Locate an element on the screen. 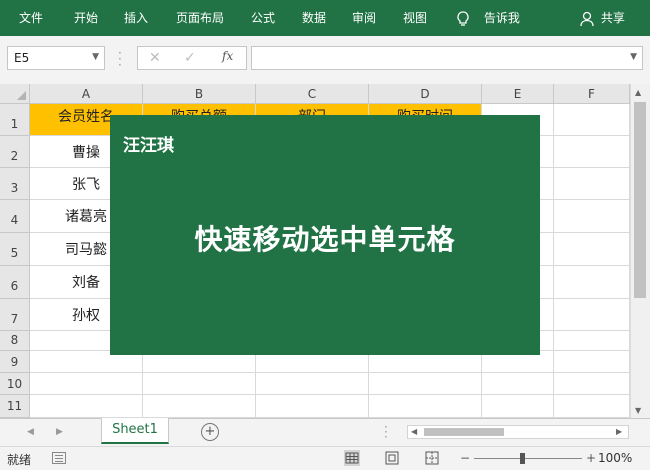 The height and width of the screenshot is (470, 650). author-name: 汪汪琪 is located at coordinates (148, 146).